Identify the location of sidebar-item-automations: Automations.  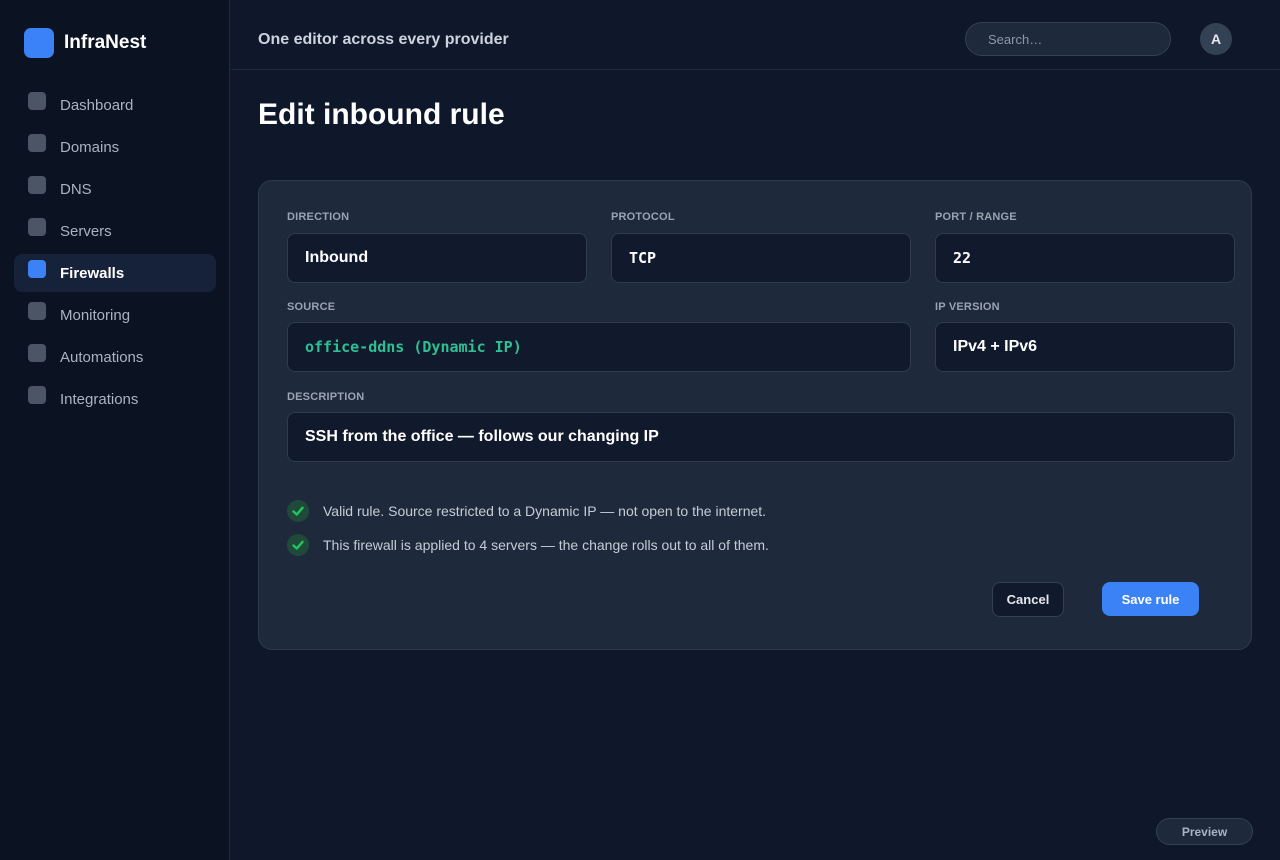
(115, 357).